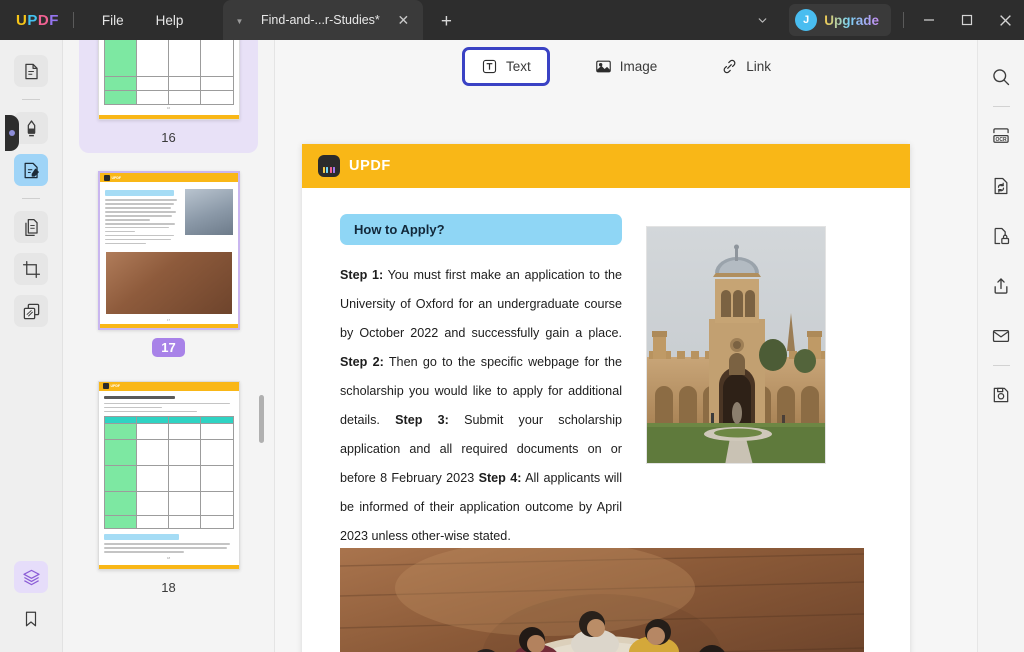 This screenshot has width=1024, height=652. I want to click on share-tool-button, so click(1001, 286).